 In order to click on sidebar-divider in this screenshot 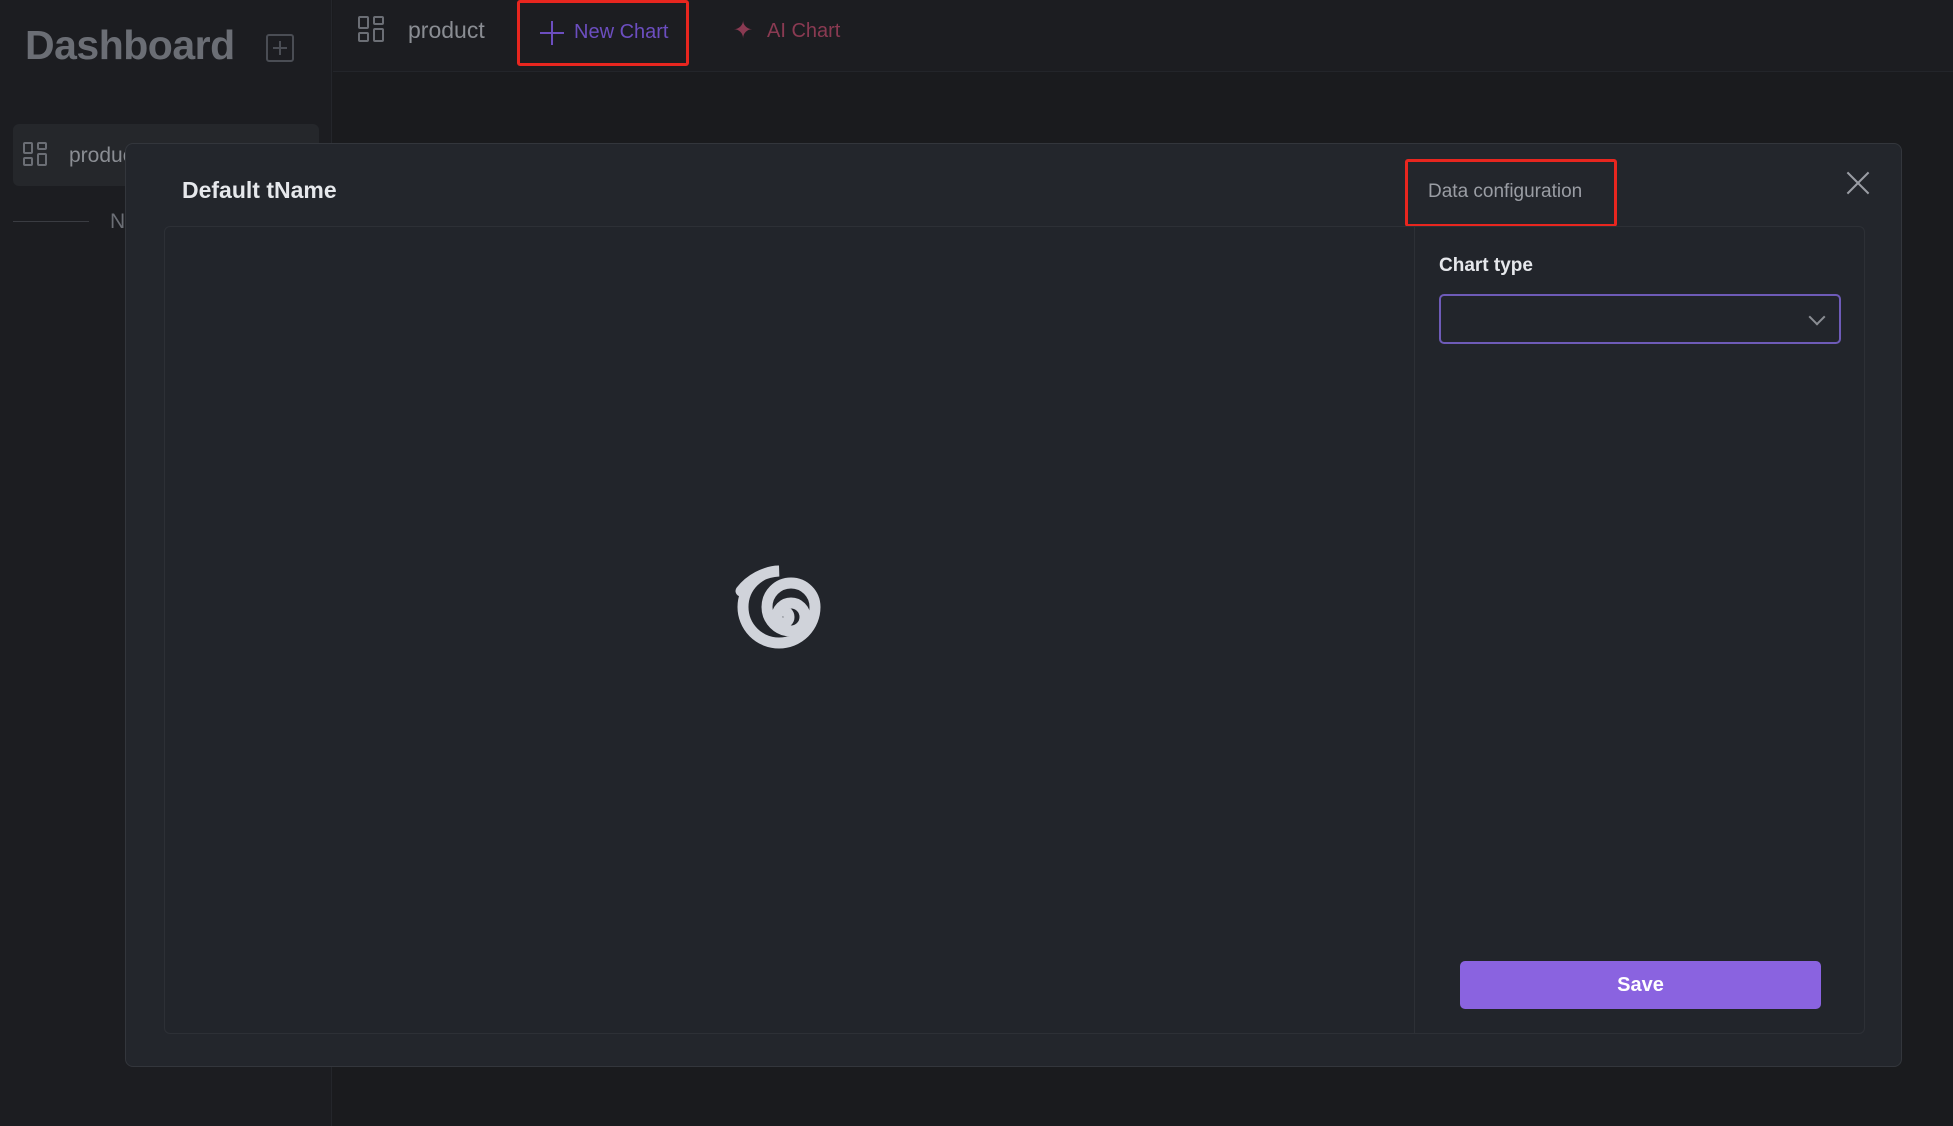, I will do `click(51, 221)`.